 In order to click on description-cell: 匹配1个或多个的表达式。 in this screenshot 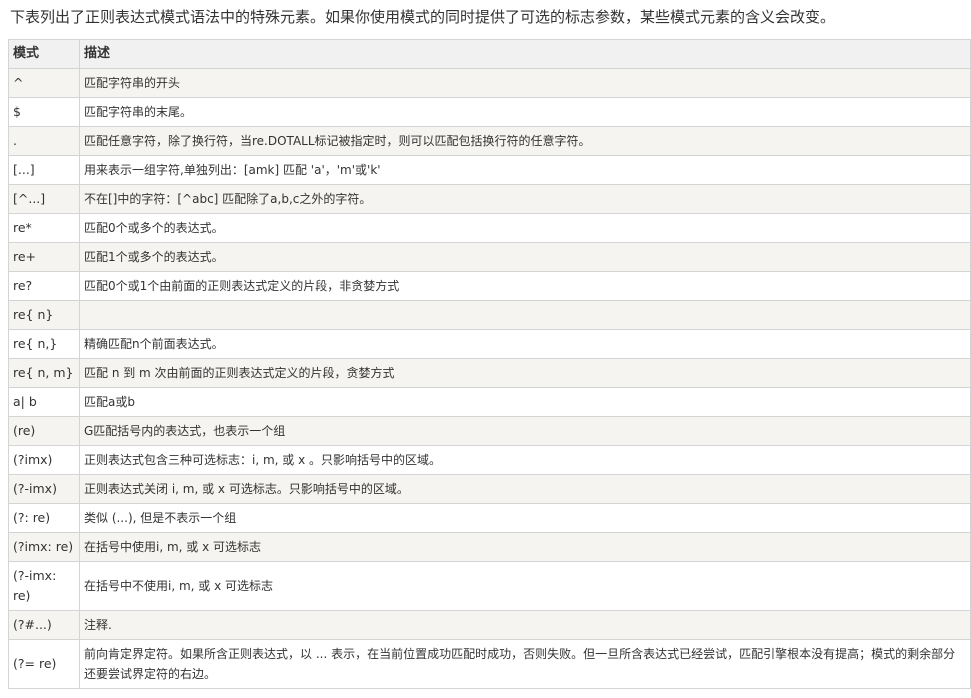, I will do `click(525, 257)`.